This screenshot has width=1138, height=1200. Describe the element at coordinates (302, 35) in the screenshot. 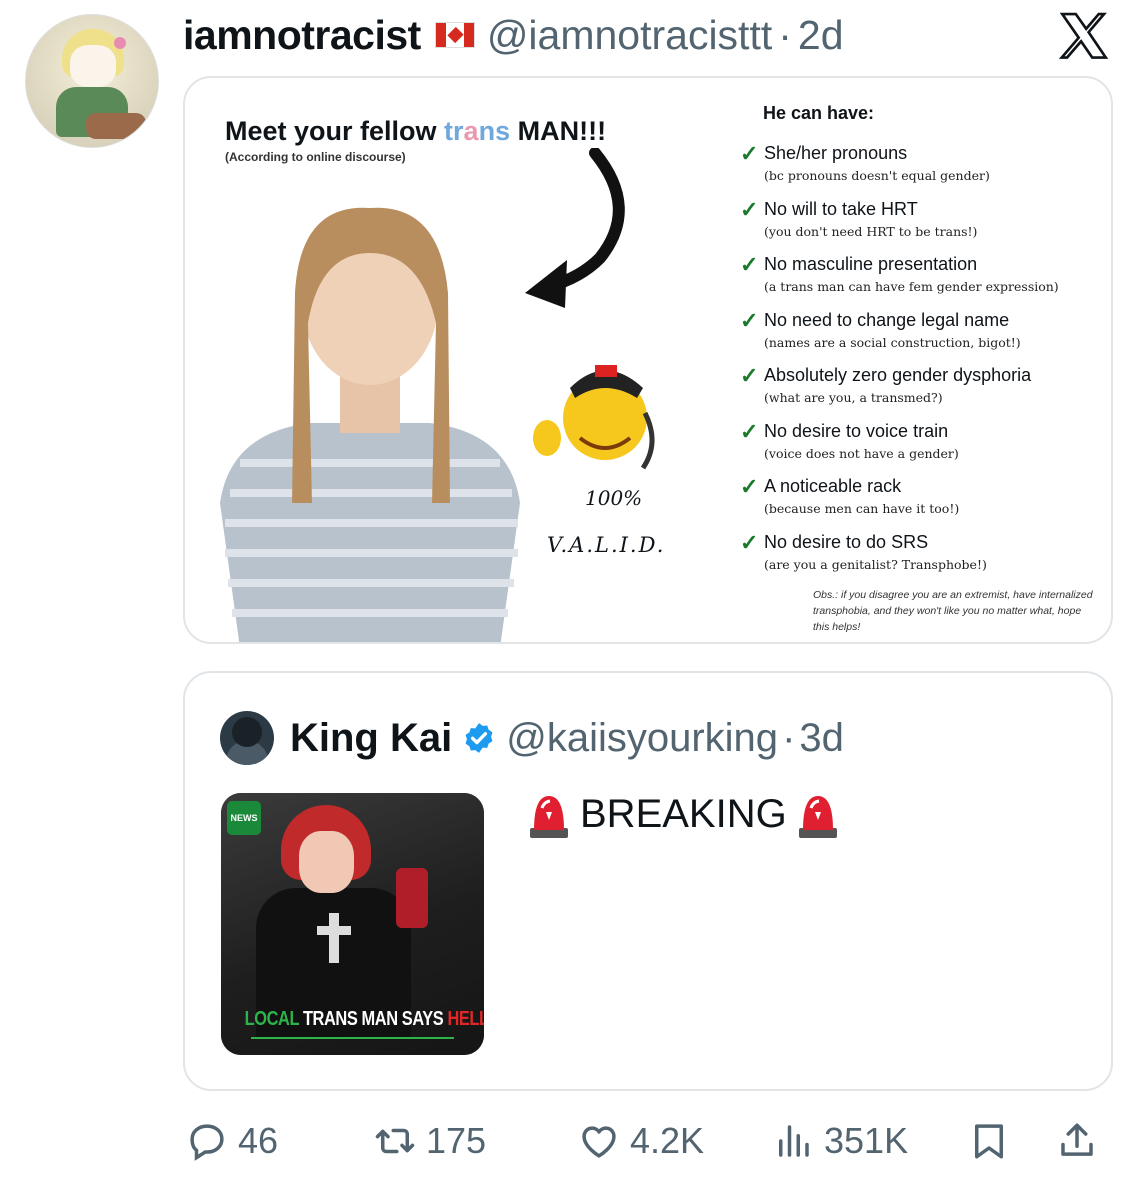

I see `author-name: iamnotracist` at that location.